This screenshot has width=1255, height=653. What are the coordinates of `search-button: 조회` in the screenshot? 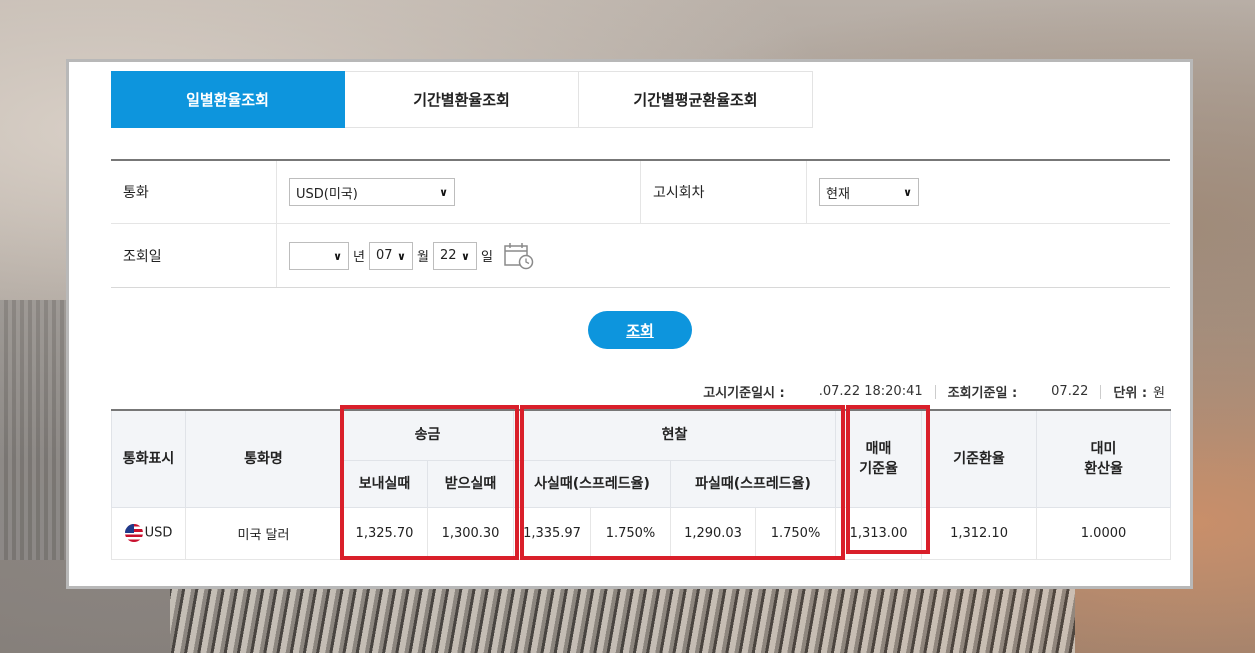 It's located at (640, 330).